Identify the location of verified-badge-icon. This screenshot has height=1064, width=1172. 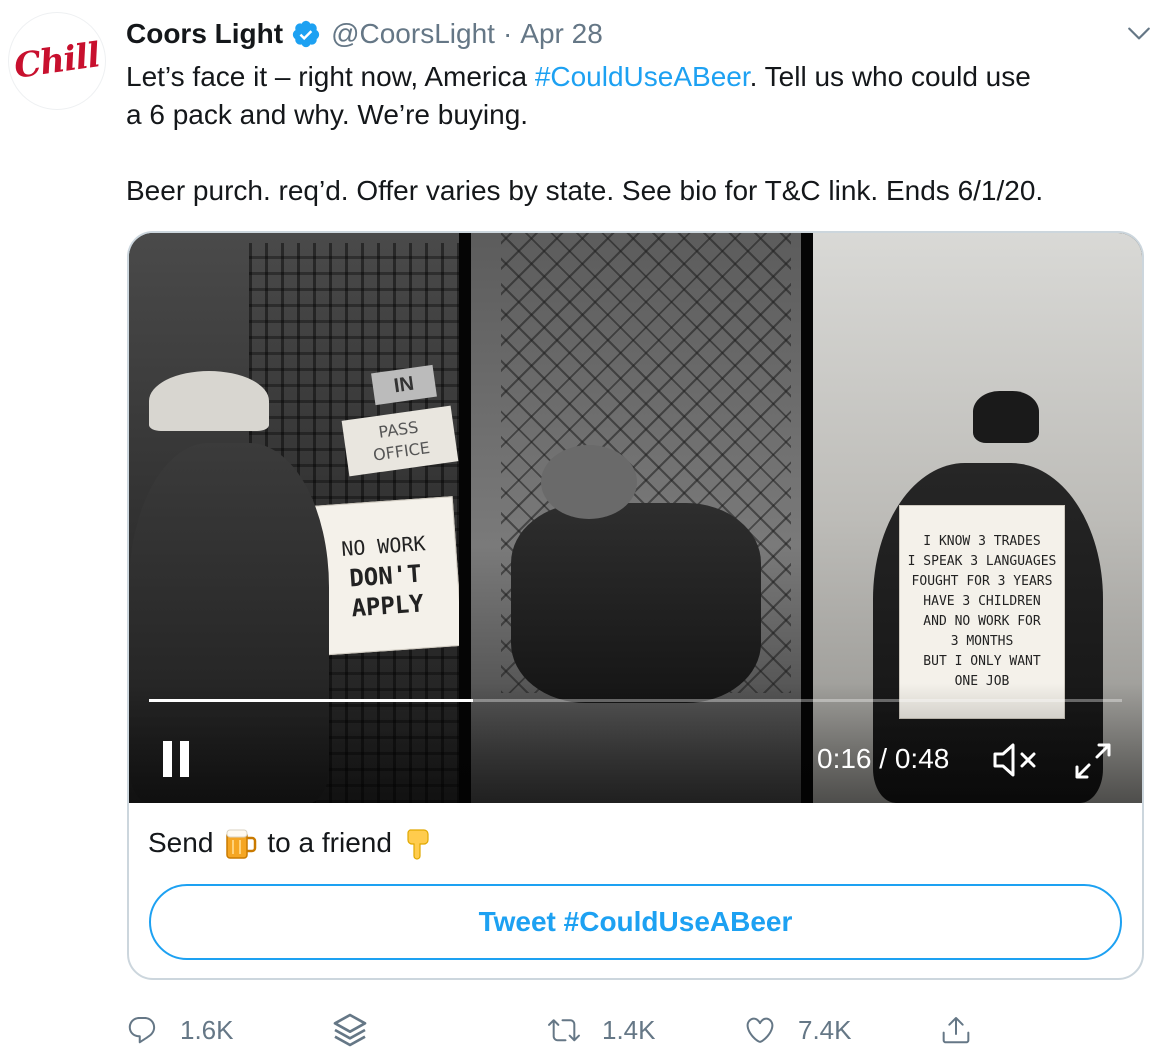
(306, 34).